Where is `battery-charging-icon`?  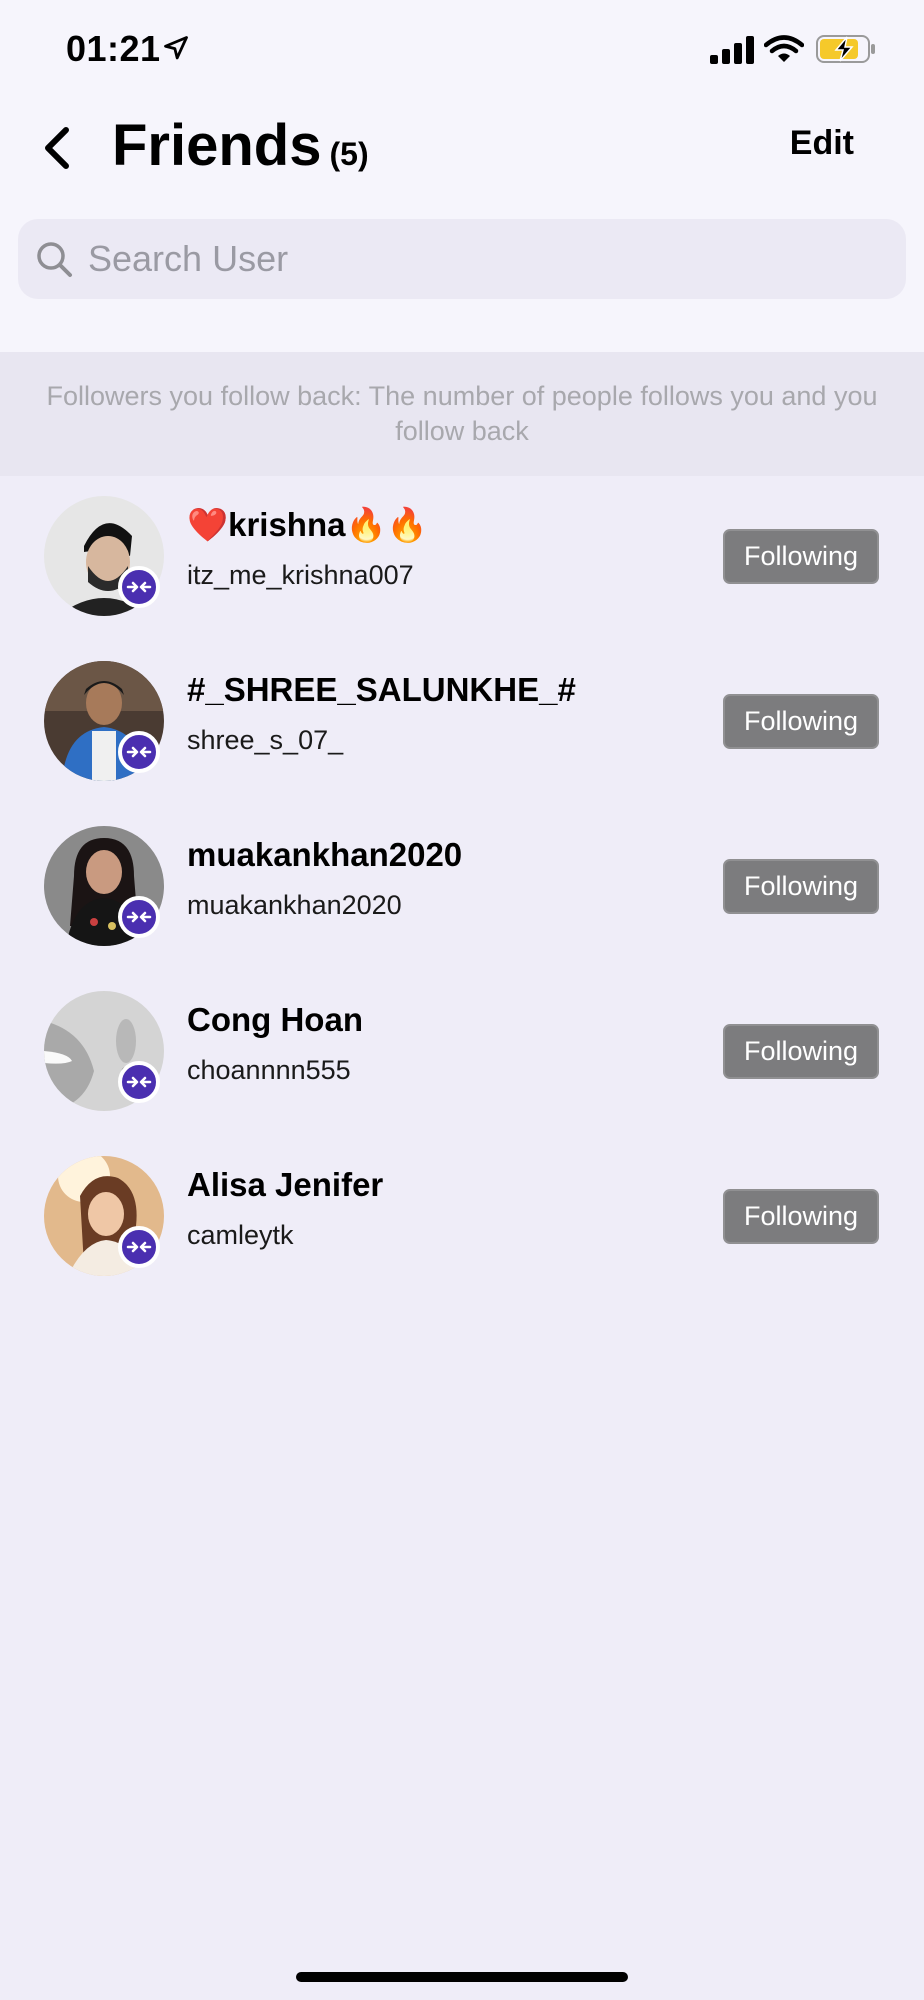
battery-charging-icon is located at coordinates (845, 49).